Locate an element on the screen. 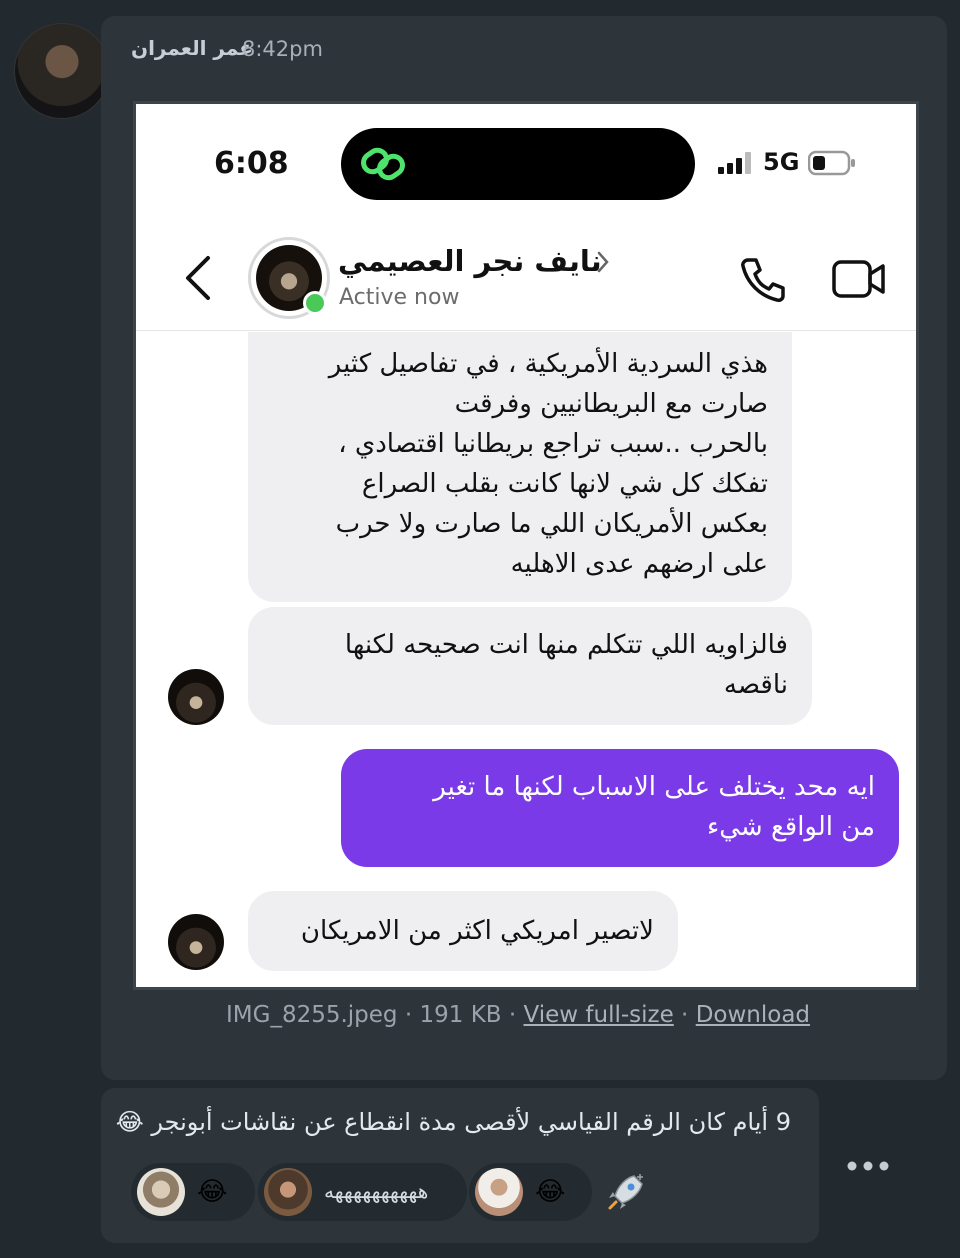  incoming-message: لاتصير امريكي اكثر من الامريكان is located at coordinates (463, 931).